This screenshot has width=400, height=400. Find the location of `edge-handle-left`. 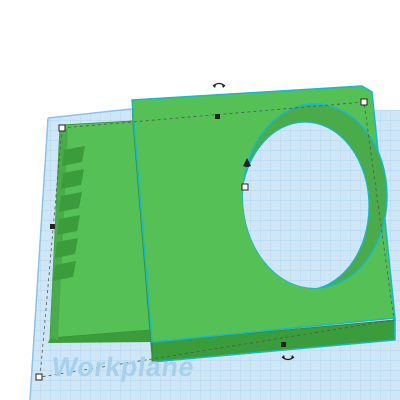

edge-handle-left is located at coordinates (52, 226).